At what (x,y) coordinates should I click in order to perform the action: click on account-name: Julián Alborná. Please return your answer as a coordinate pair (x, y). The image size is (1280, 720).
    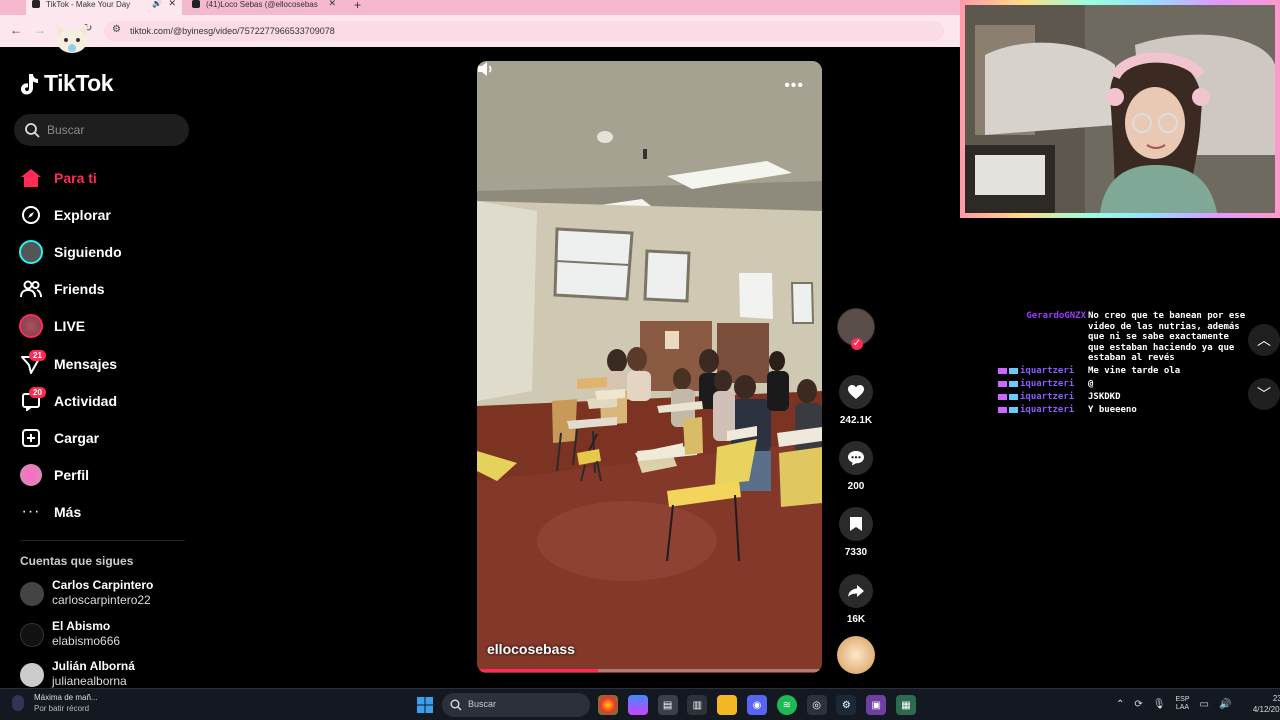
    Looking at the image, I should click on (93, 666).